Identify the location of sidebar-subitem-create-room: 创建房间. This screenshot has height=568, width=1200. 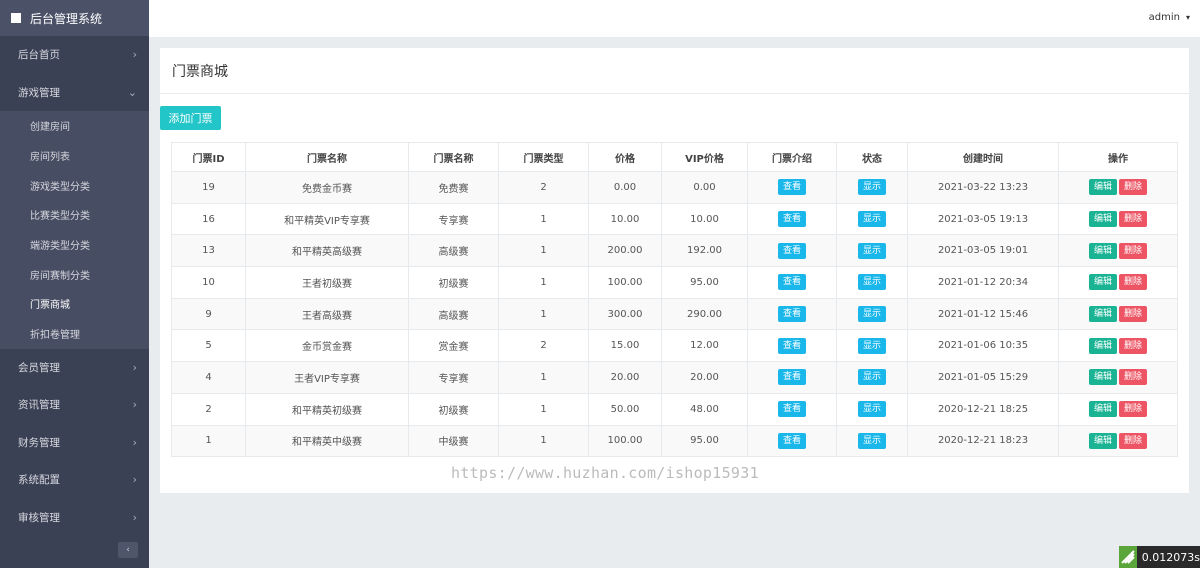
(74, 126).